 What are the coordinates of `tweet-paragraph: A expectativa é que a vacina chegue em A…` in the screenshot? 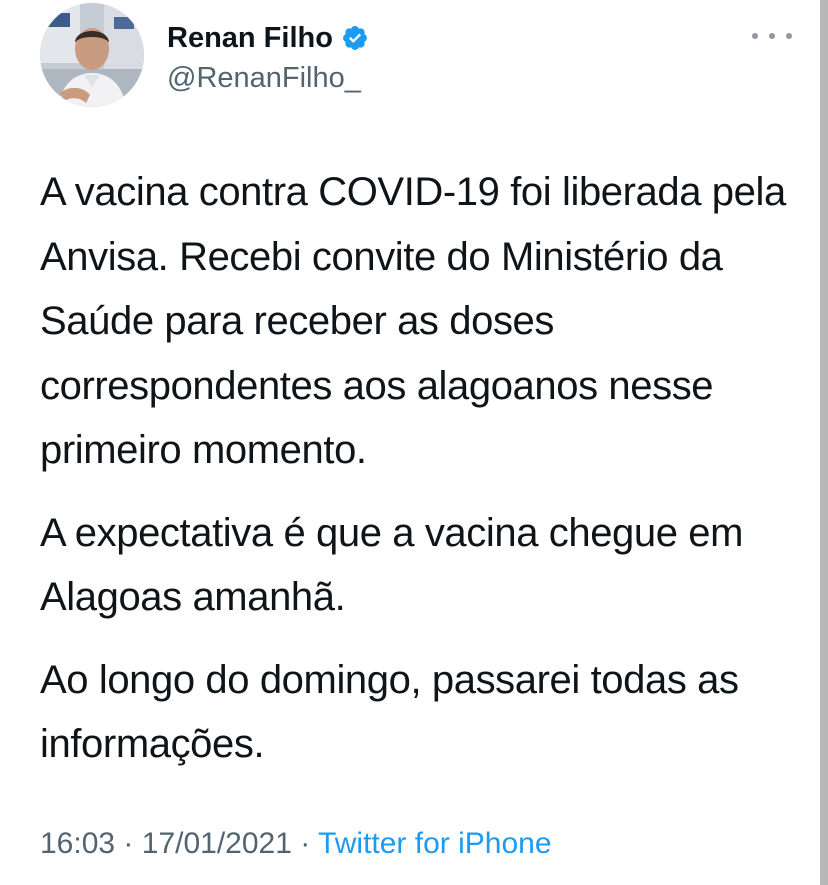 It's located at (392, 565).